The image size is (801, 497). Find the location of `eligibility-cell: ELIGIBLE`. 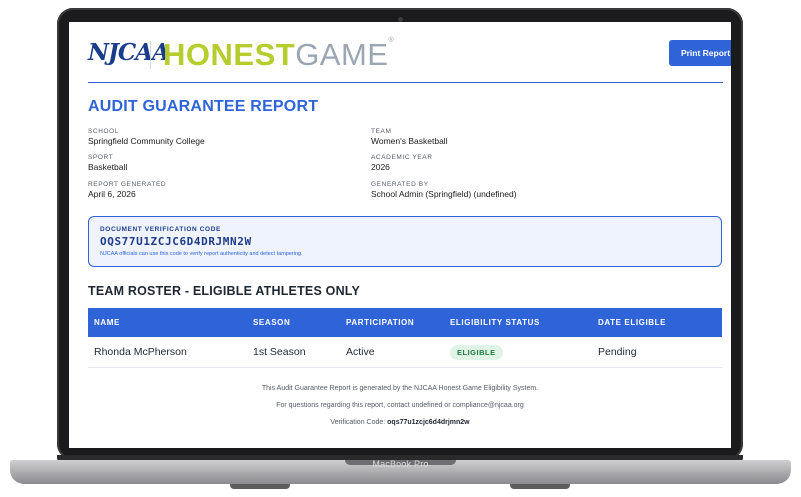

eligibility-cell: ELIGIBLE is located at coordinates (518, 352).